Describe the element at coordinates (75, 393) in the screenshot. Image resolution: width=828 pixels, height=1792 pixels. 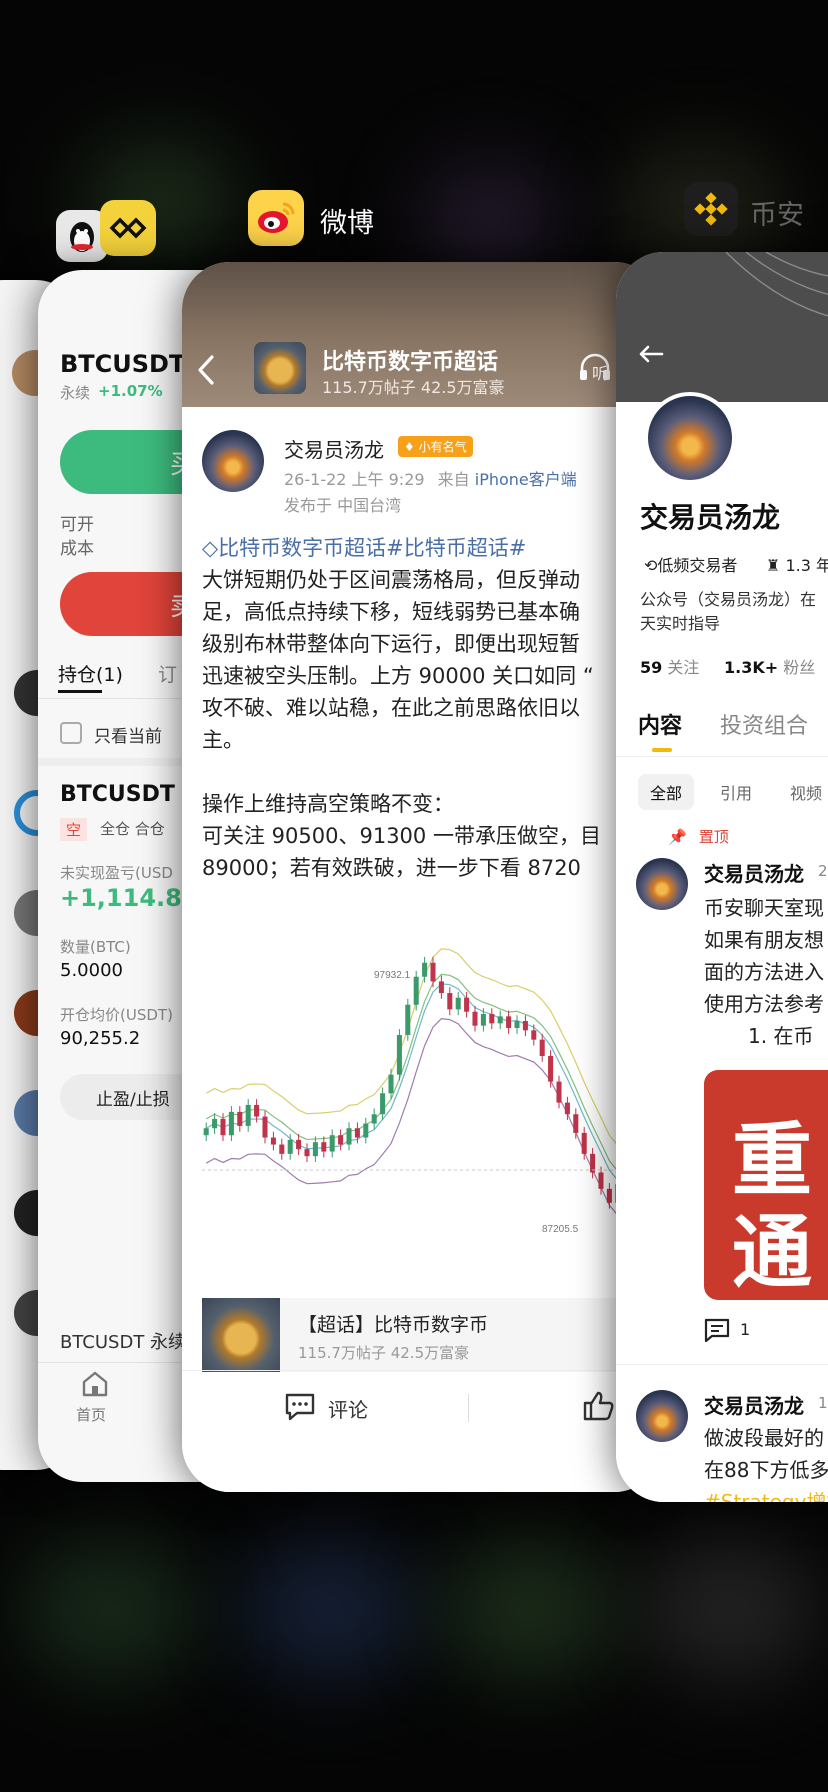
I see `perpetual-label: 永续` at that location.